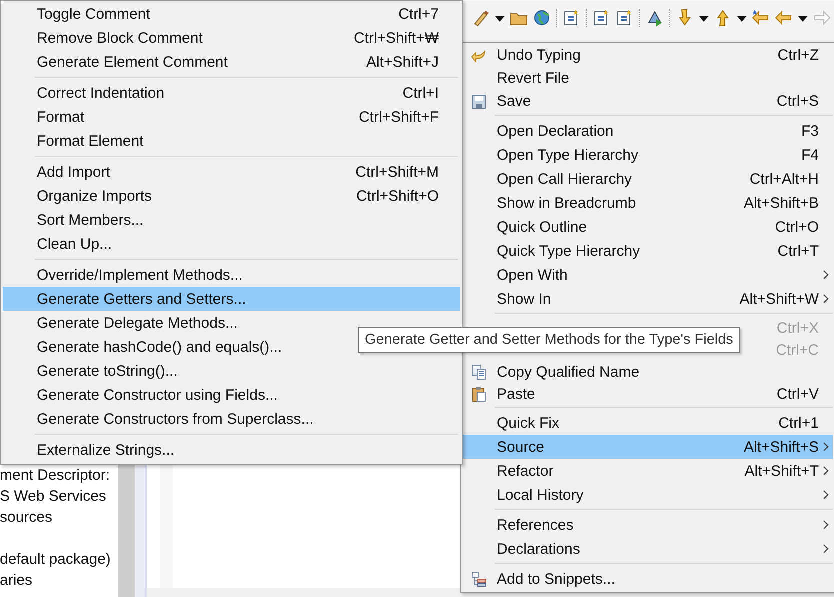  Describe the element at coordinates (648, 299) in the screenshot. I see `menu-item: Show In Alt+Shift+W` at that location.